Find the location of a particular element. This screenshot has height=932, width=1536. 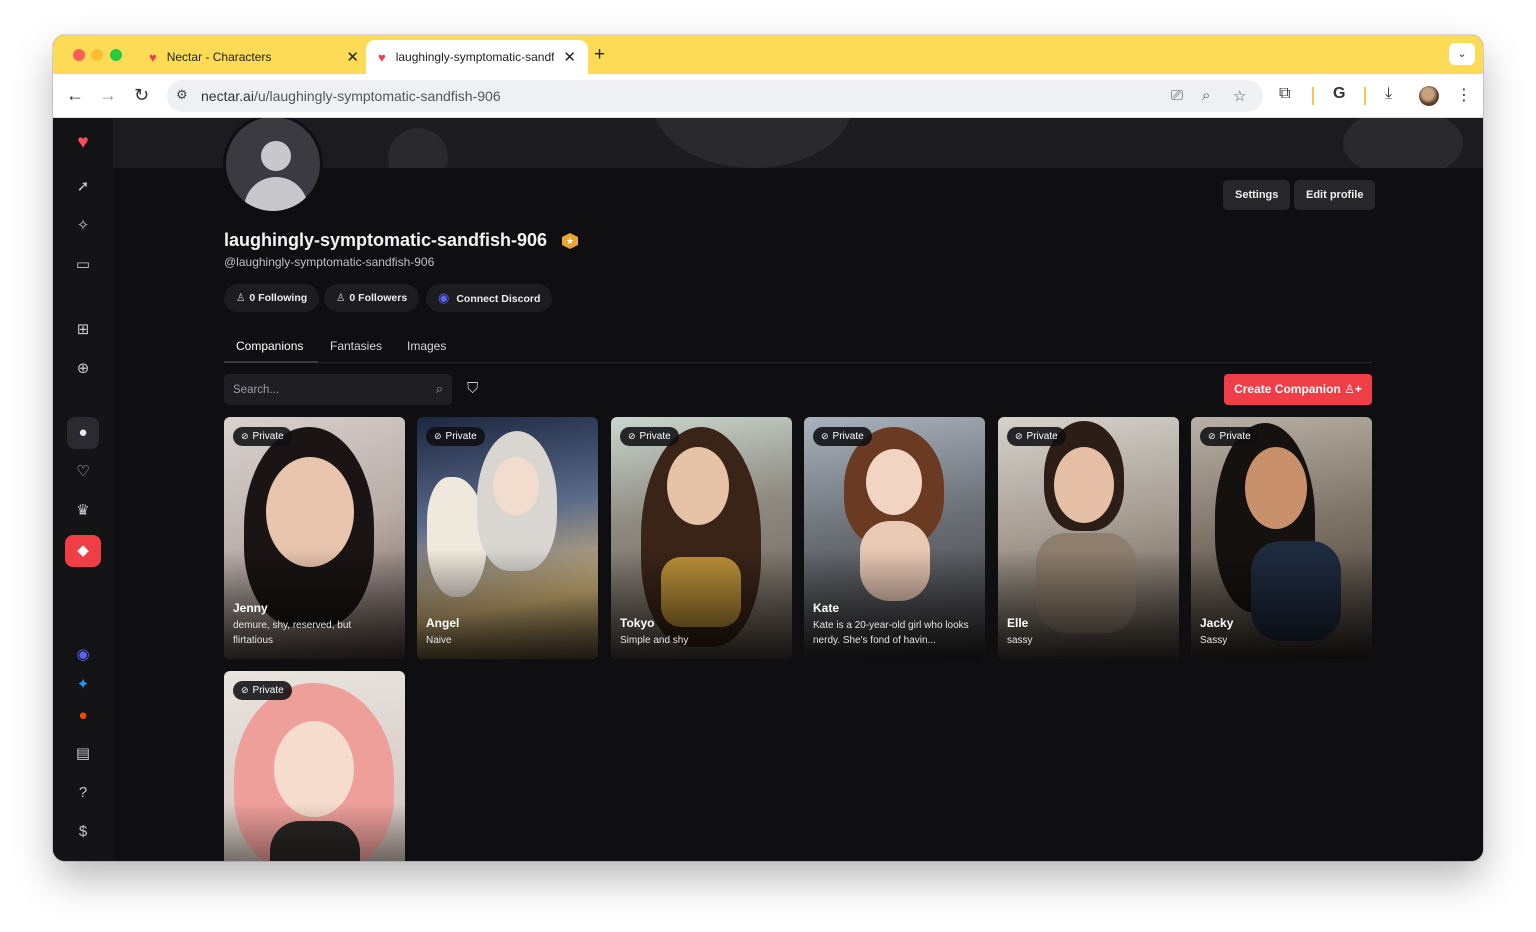

browser-profile-avatar is located at coordinates (1429, 96).